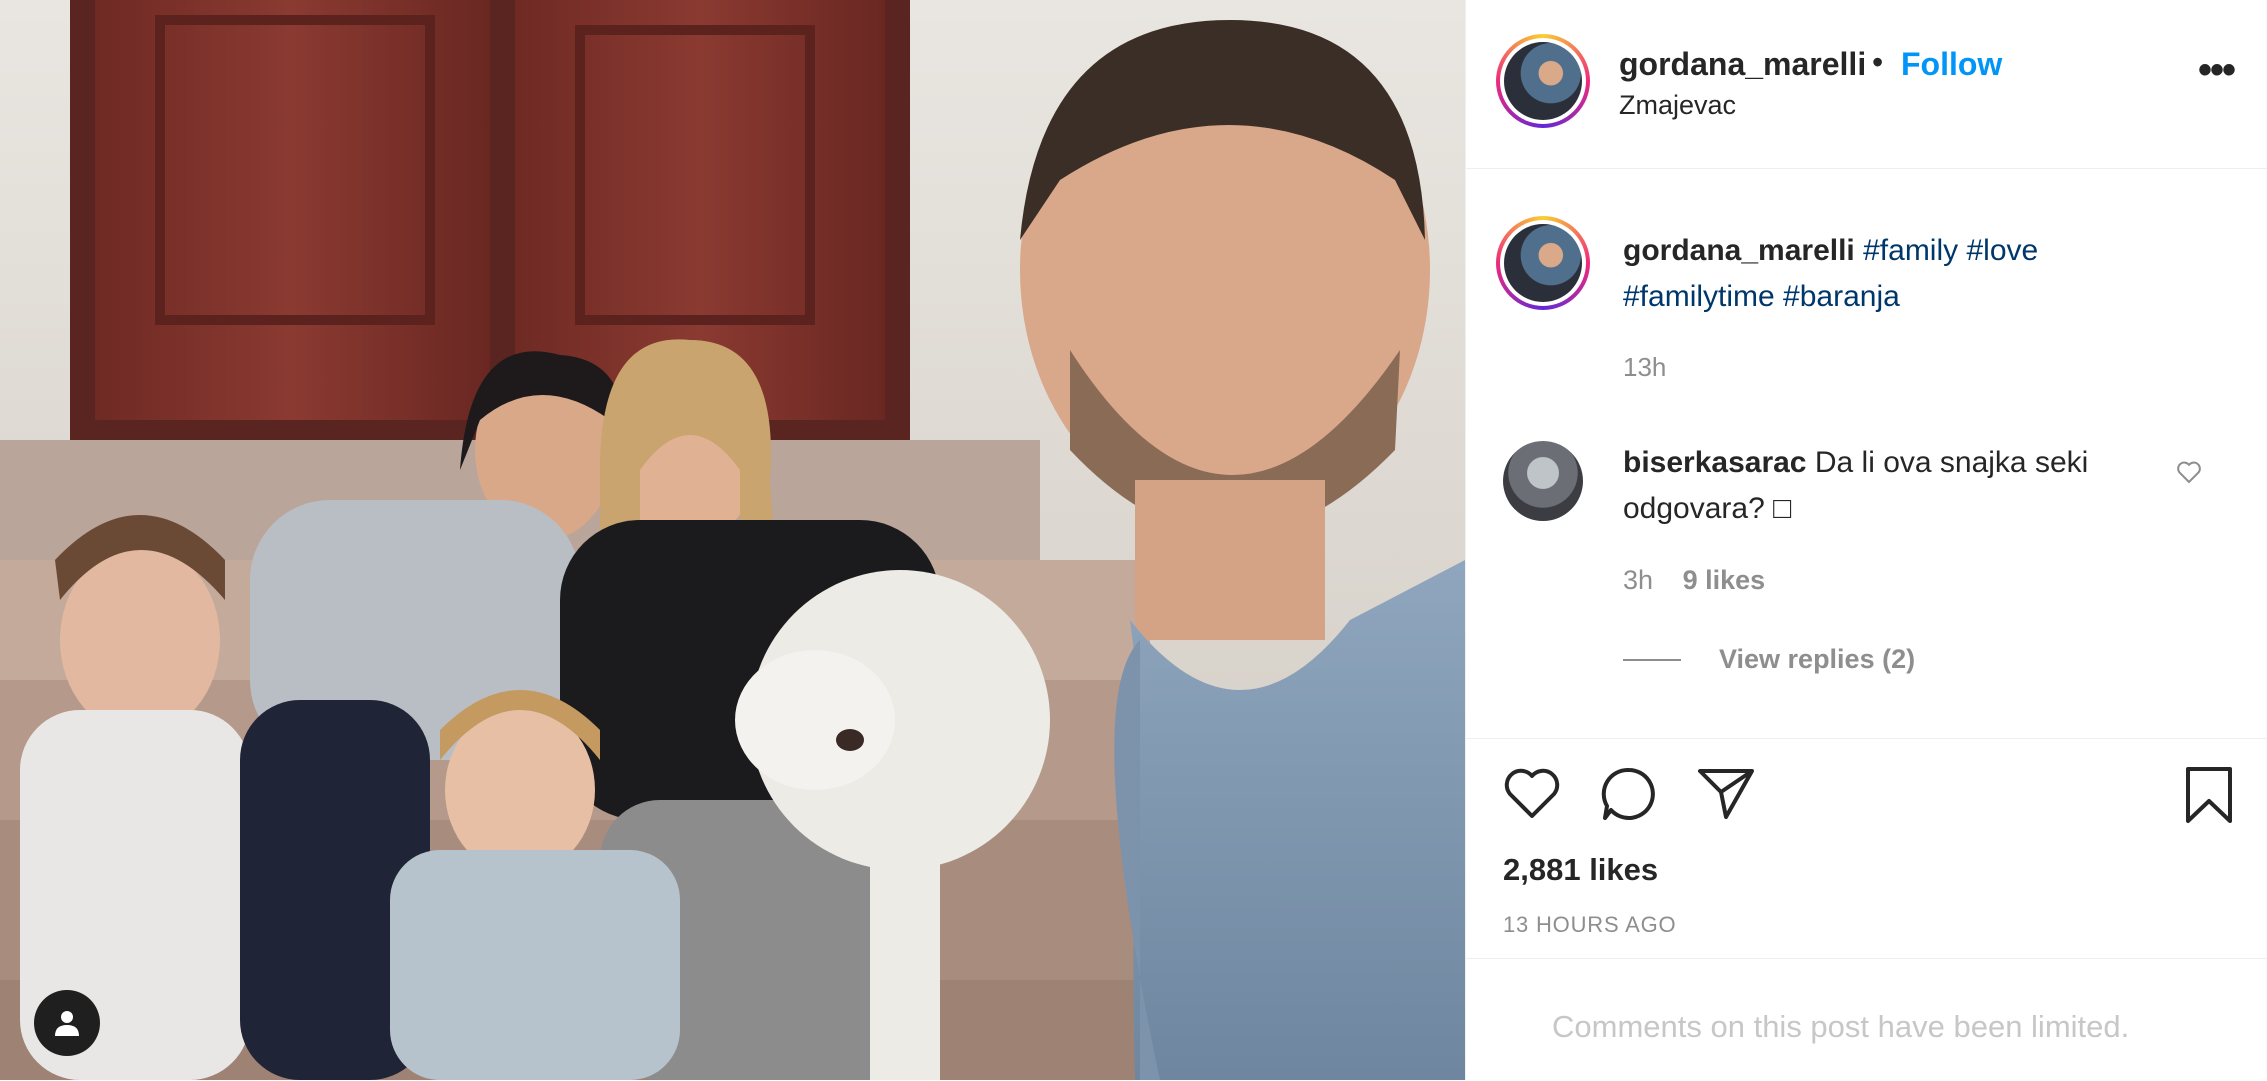  Describe the element at coordinates (1644, 367) in the screenshot. I see `caption-time: 13h` at that location.